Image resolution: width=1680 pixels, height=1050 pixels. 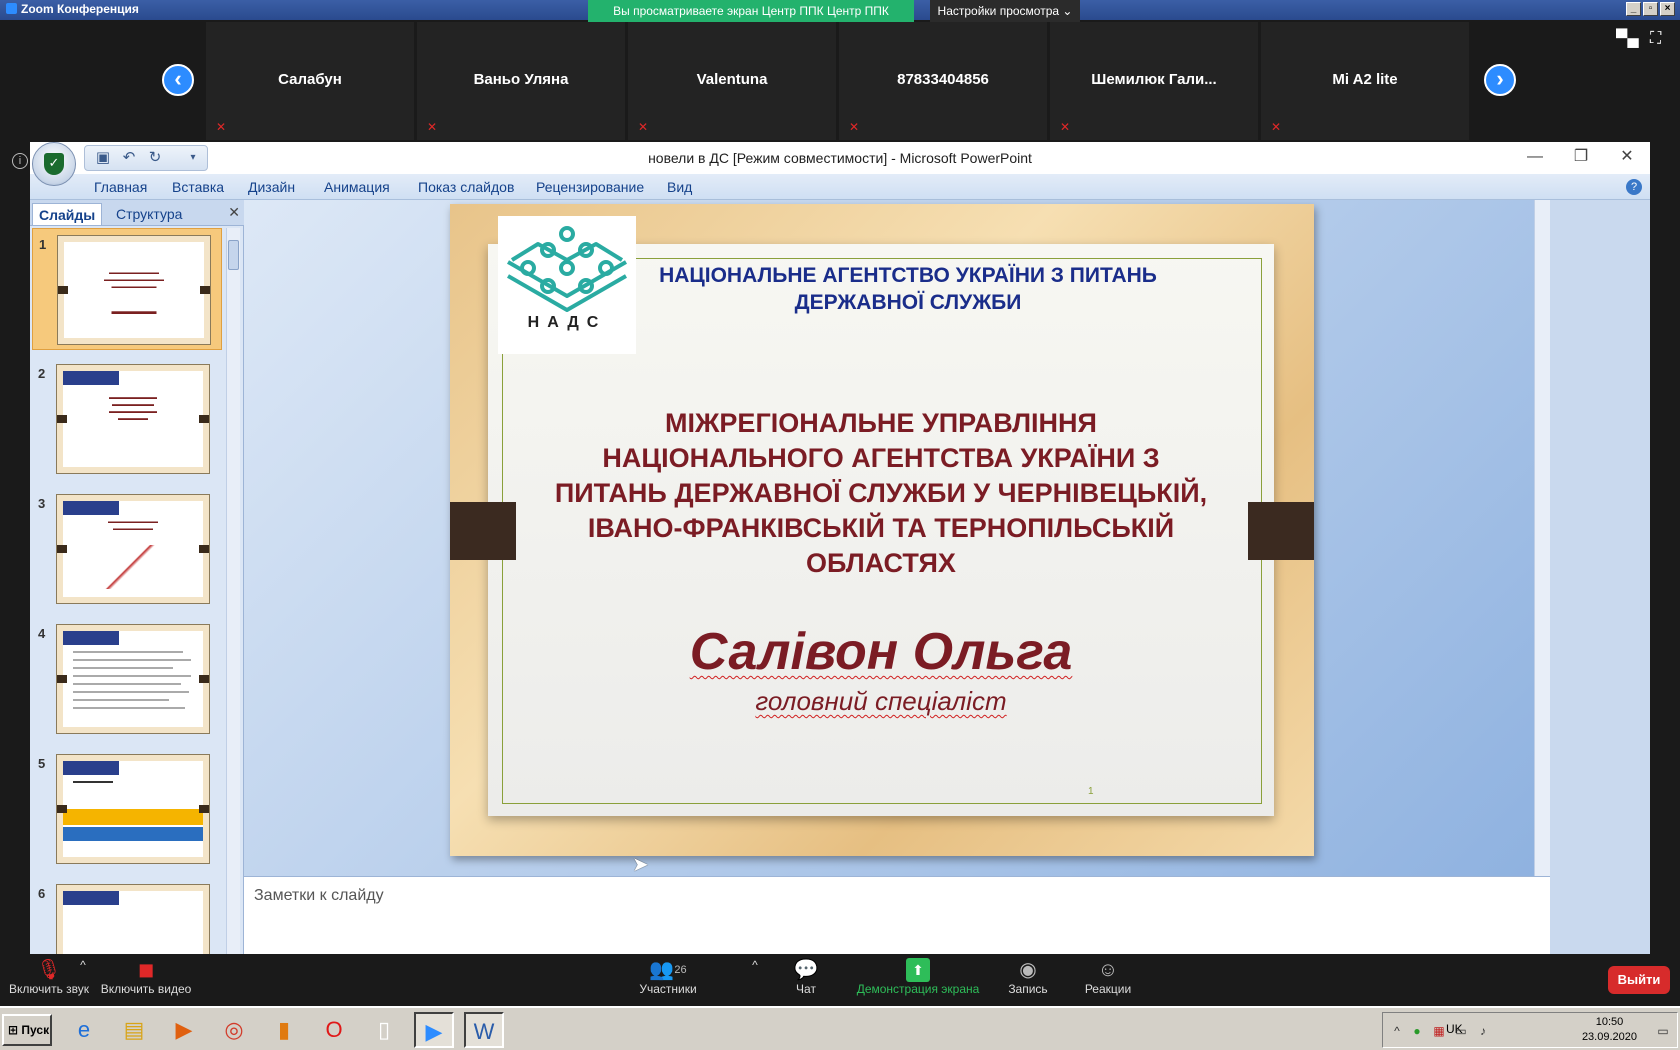 What do you see at coordinates (198, 187) in the screenshot?
I see `tab-insert: Вставка` at bounding box center [198, 187].